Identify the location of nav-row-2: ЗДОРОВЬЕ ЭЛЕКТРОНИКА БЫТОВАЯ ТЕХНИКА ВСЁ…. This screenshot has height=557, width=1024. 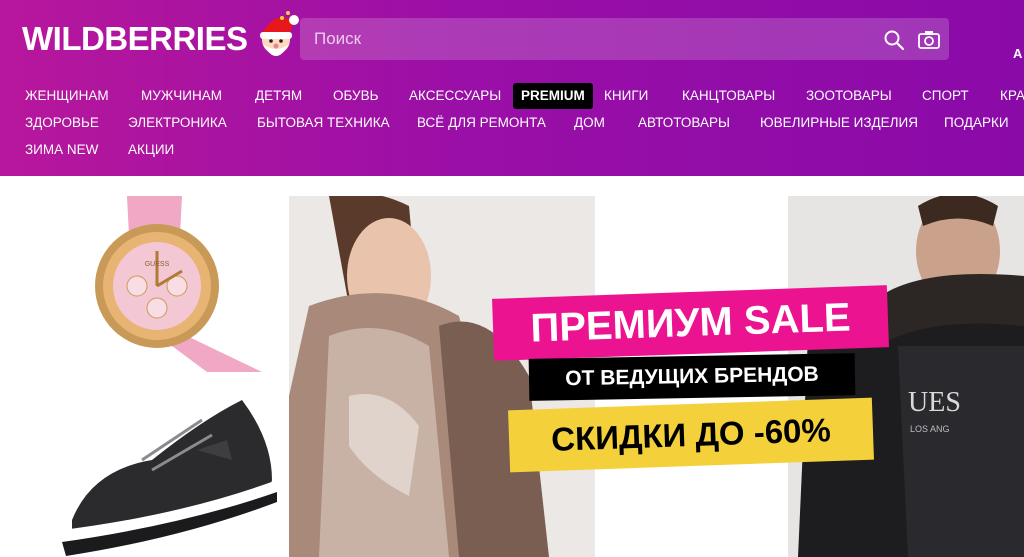
(512, 123).